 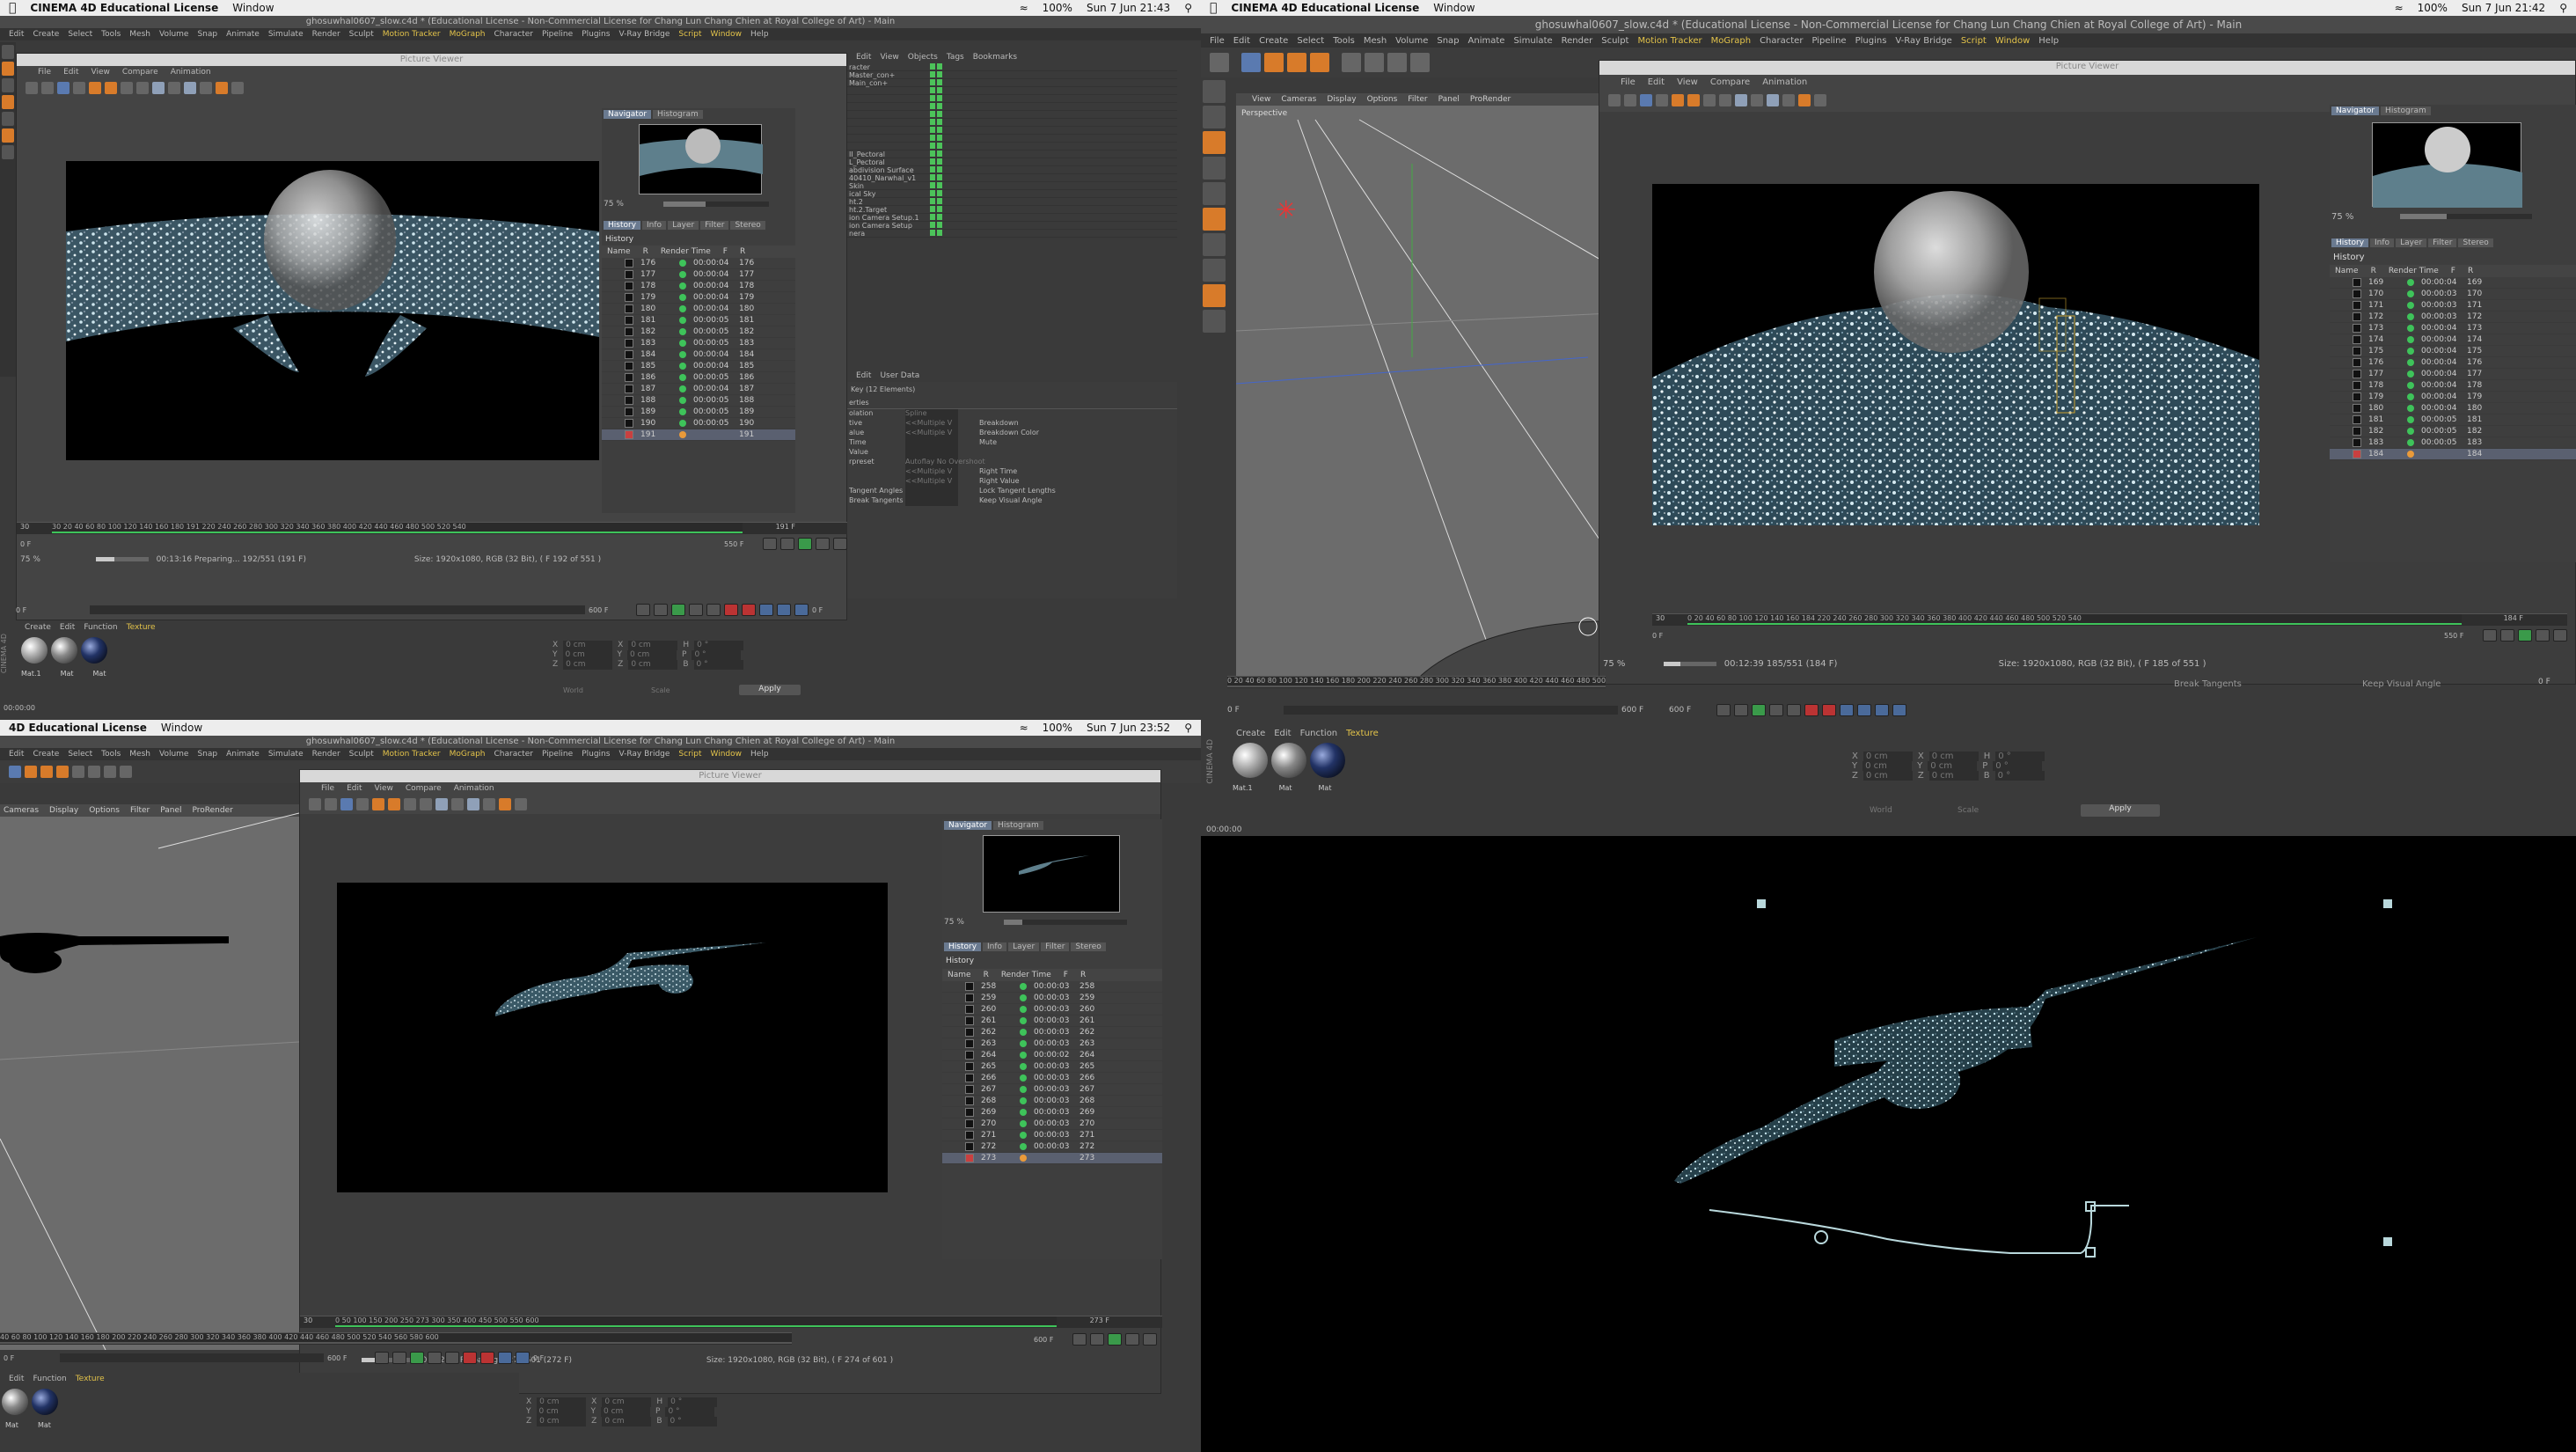 I want to click on history-row: 270 00:00:03 270, so click(x=1052, y=1124).